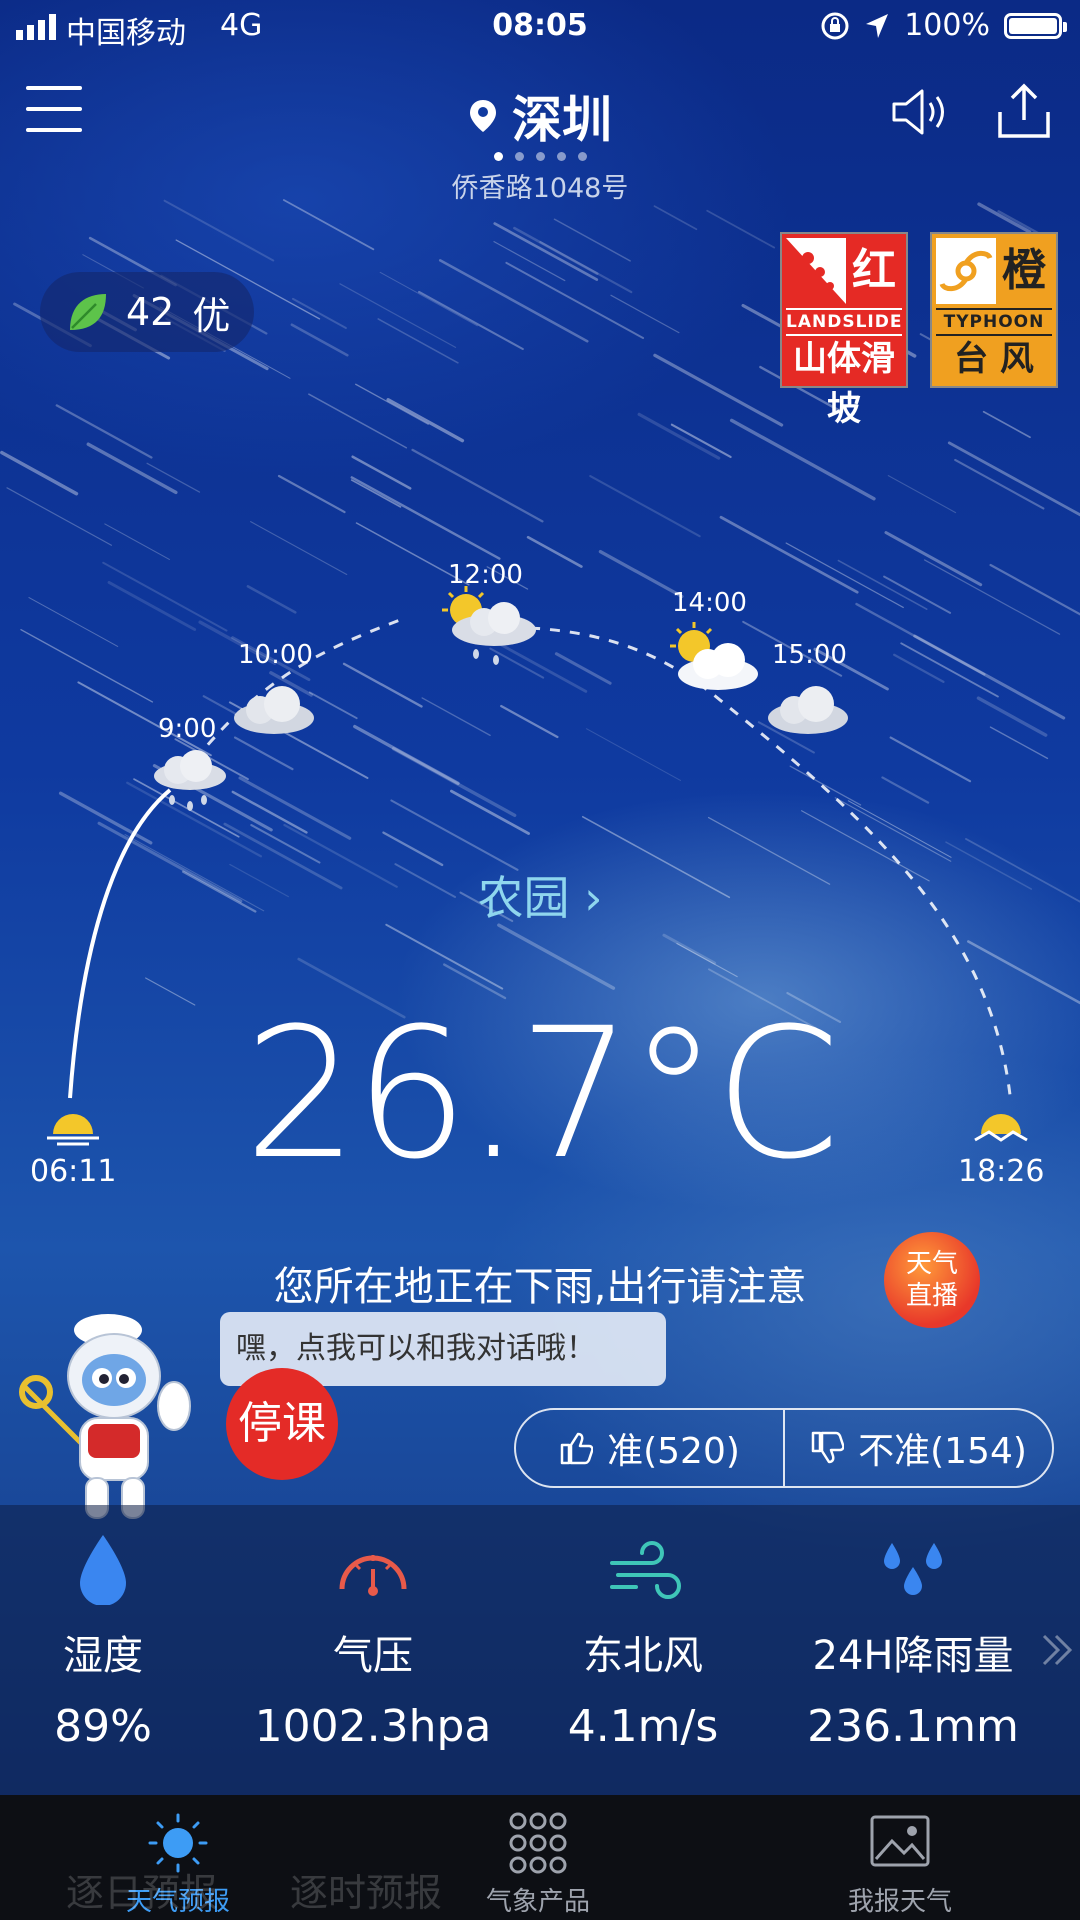 Image resolution: width=1080 pixels, height=1920 pixels. I want to click on thumbs-down-icon, so click(828, 1447).